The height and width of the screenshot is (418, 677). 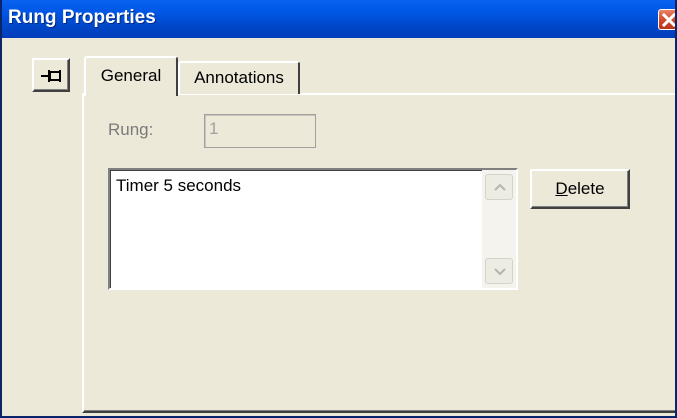 What do you see at coordinates (131, 129) in the screenshot?
I see `rung-label: Rung:` at bounding box center [131, 129].